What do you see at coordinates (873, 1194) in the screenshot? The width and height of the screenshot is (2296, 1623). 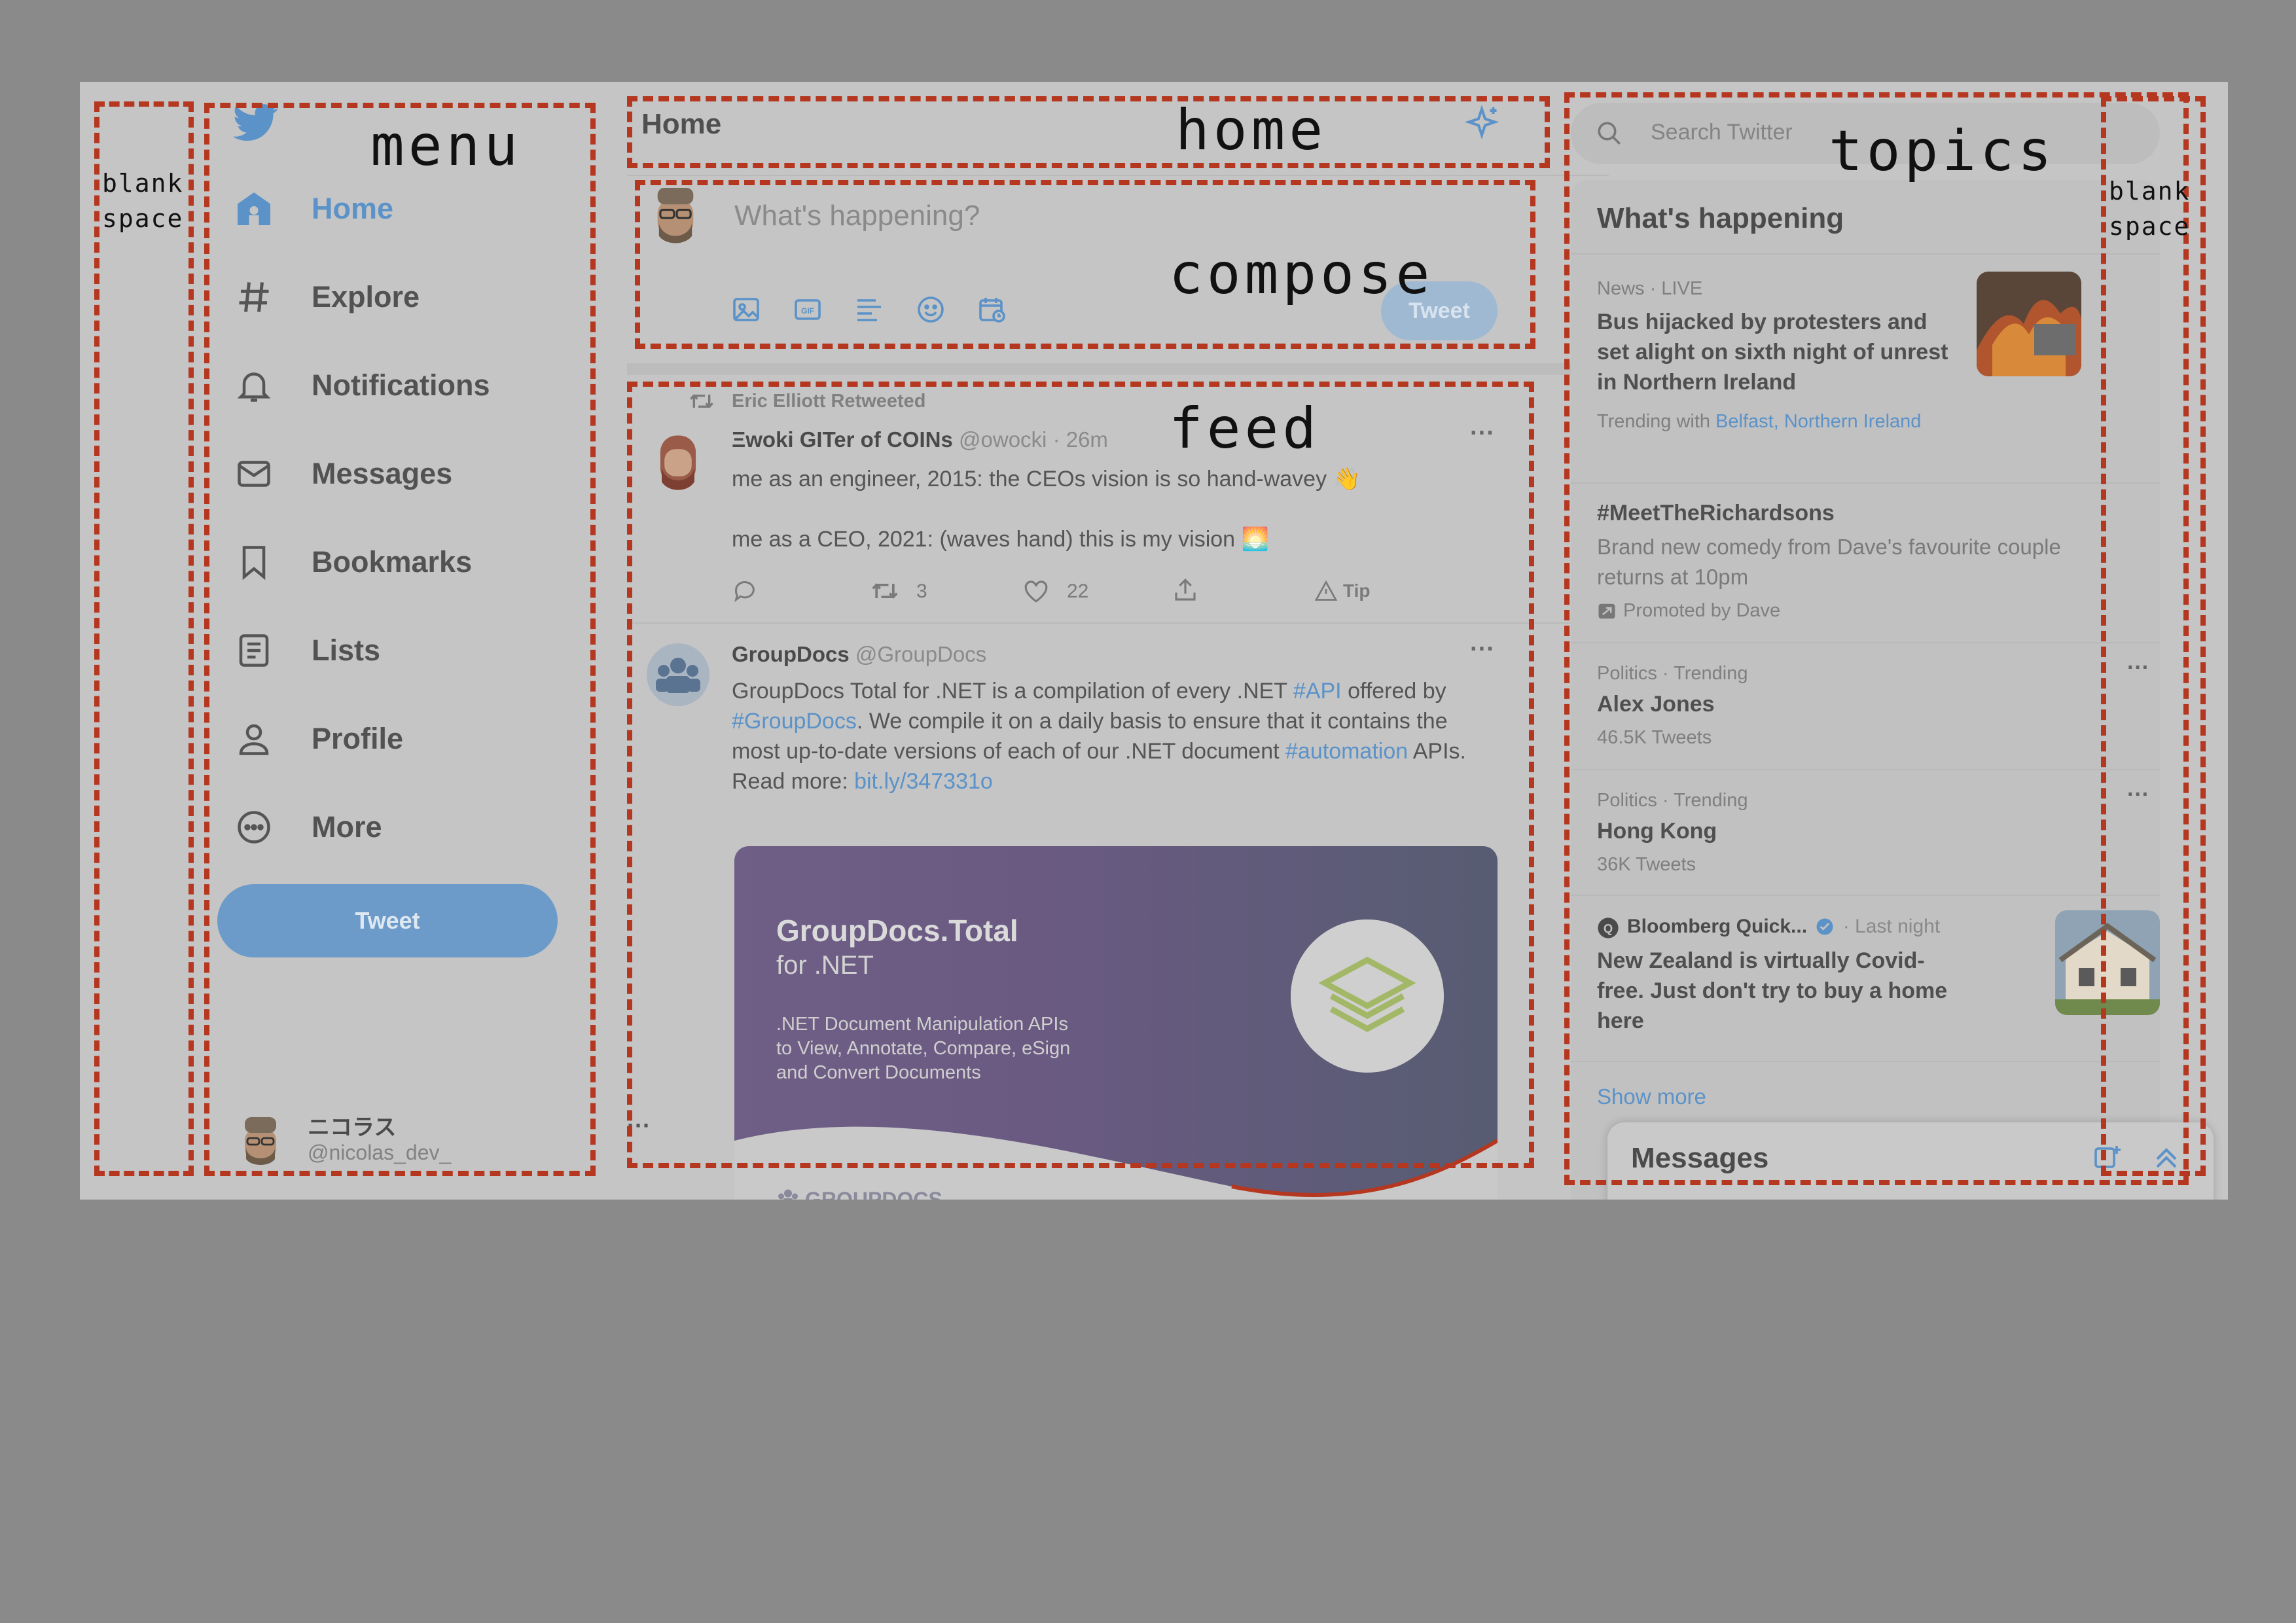 I see `card-brand: GROUPDOCS` at bounding box center [873, 1194].